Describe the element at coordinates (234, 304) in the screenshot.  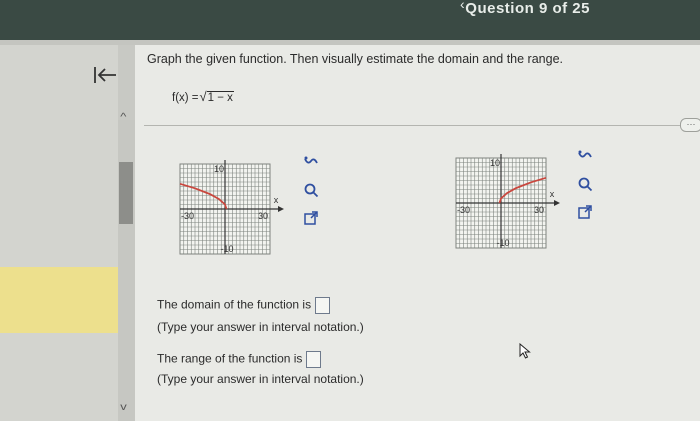
I see `domain-label: The domain of the function is` at that location.